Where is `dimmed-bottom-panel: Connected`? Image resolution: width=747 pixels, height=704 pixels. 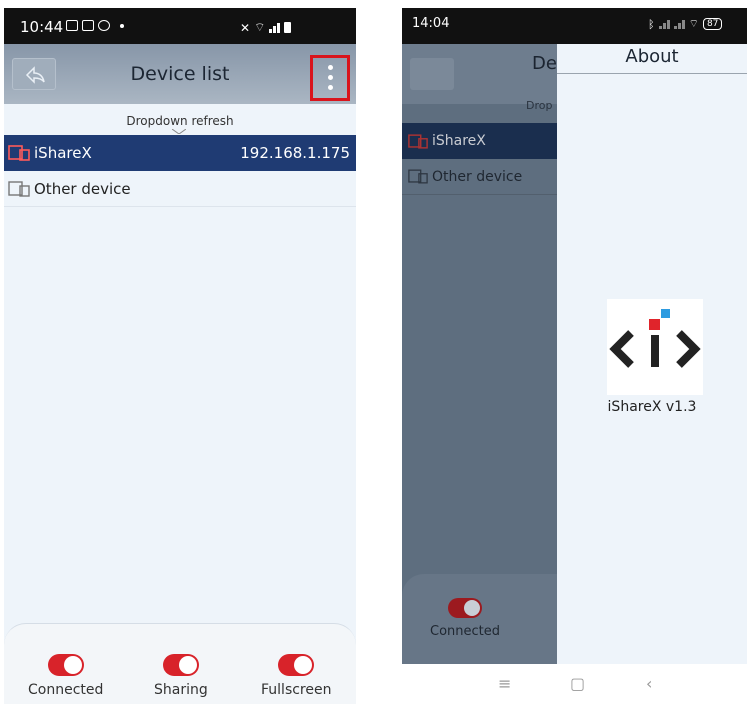
dimmed-bottom-panel: Connected is located at coordinates (479, 619).